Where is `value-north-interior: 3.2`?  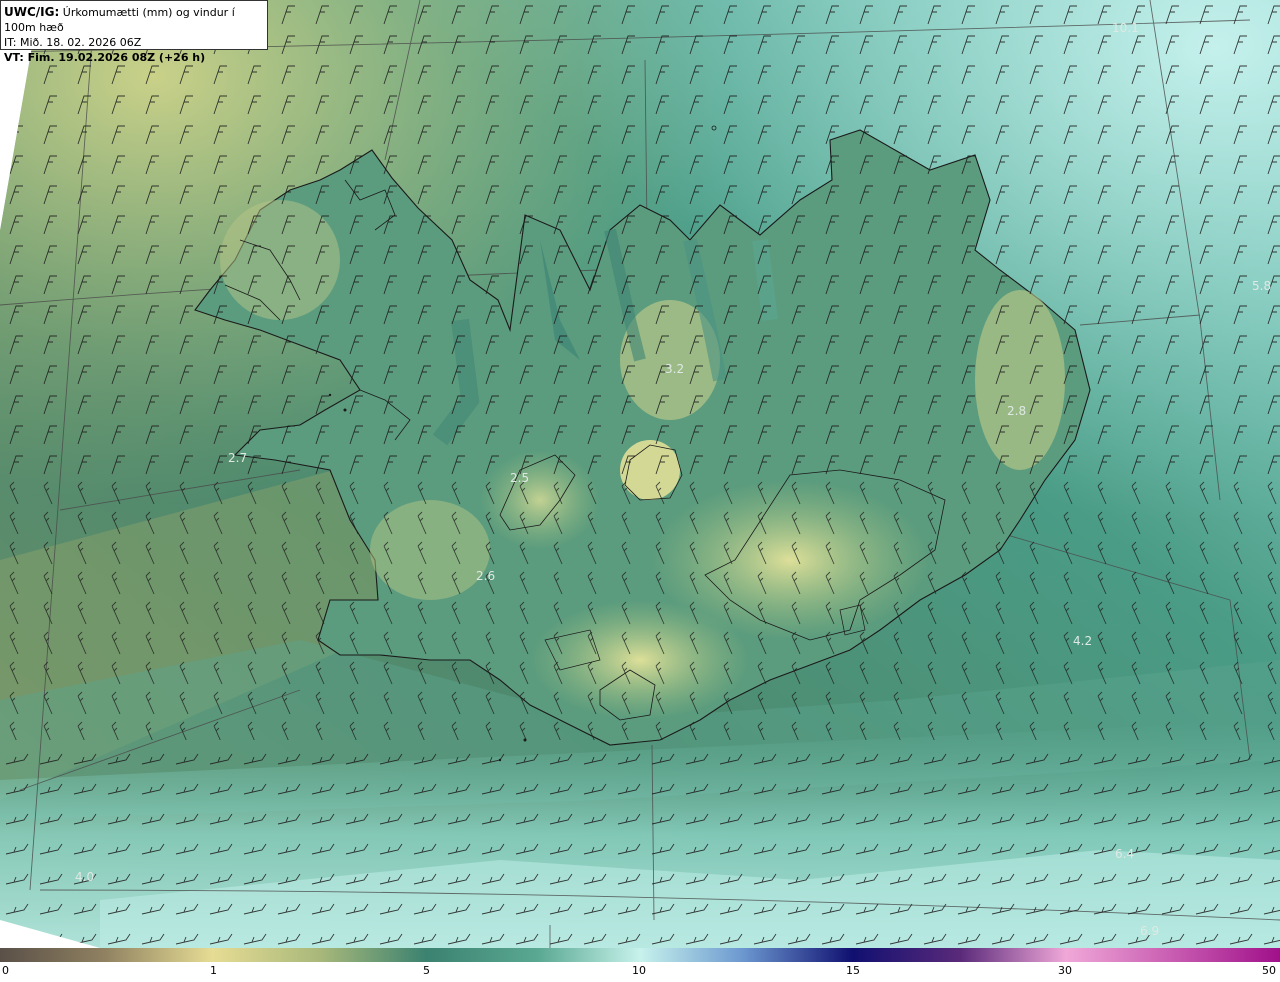
value-north-interior: 3.2 is located at coordinates (674, 369).